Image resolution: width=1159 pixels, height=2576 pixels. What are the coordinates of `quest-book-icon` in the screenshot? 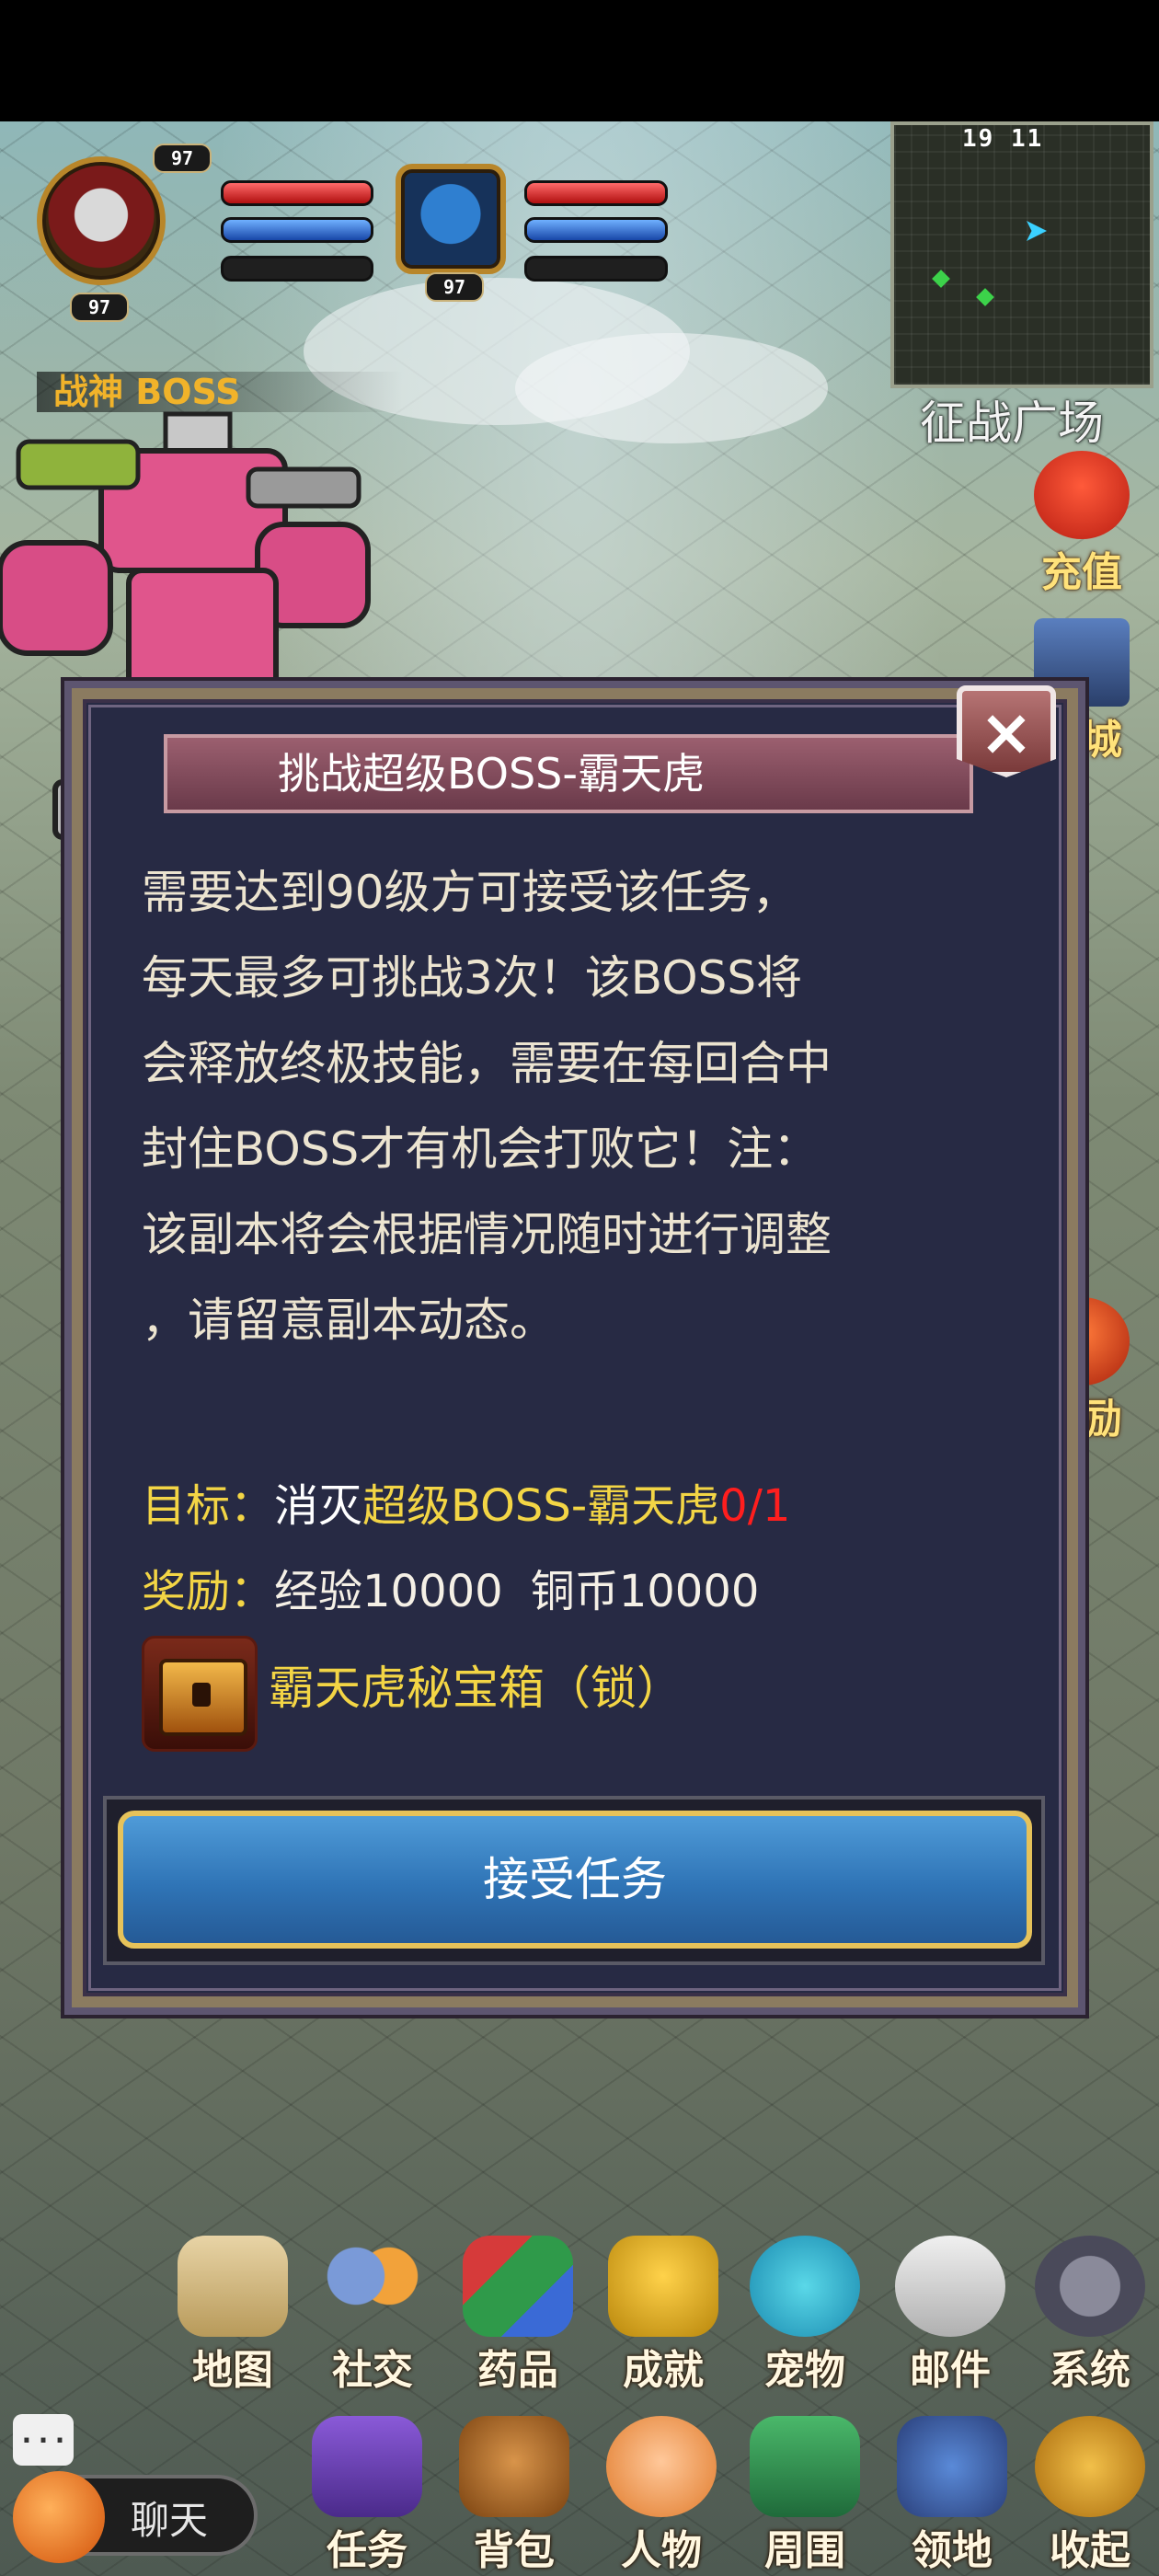 It's located at (367, 2466).